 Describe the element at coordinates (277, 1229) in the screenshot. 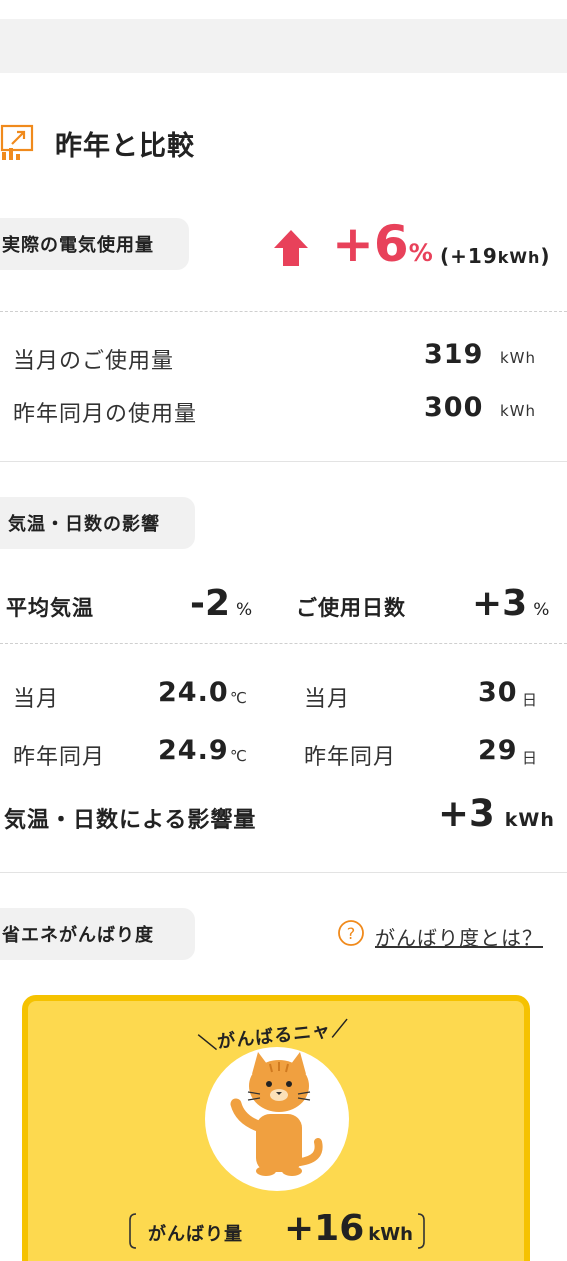

I see `effort-amount-box: がんばり量 +16 kWh` at that location.